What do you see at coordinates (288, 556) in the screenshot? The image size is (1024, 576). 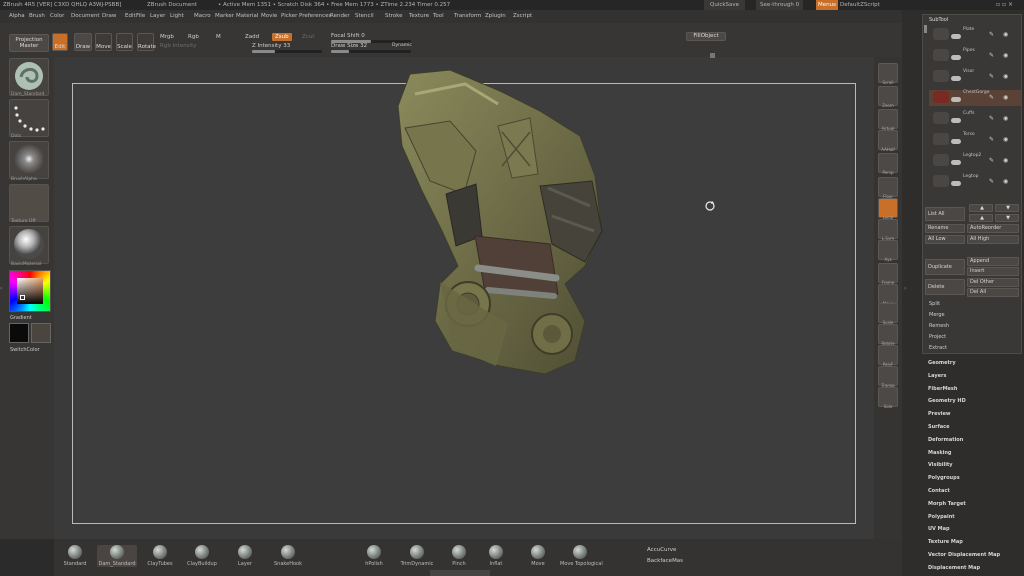 I see `brush-snakehook: SnakeHook` at bounding box center [288, 556].